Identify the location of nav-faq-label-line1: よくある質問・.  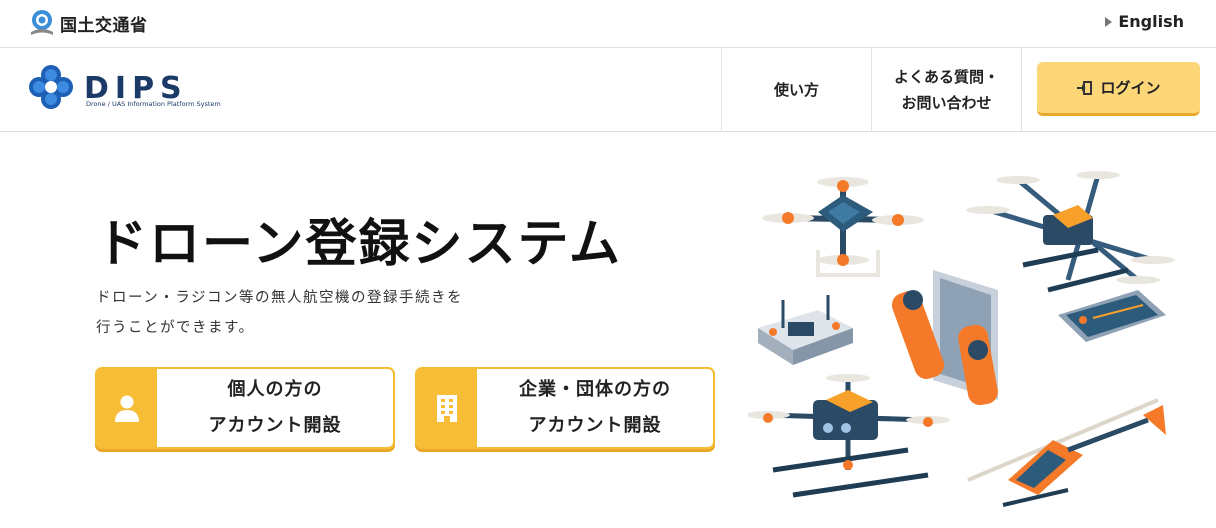
(946, 77).